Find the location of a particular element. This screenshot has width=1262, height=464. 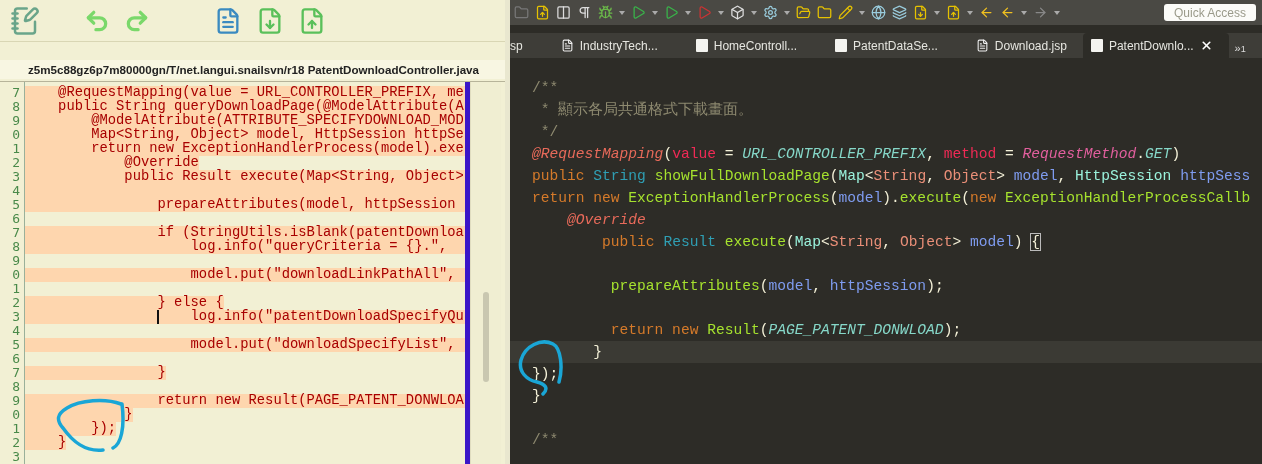

code-line: Map<String, Object> model, HttpSession httpSe is located at coordinates (277, 135).